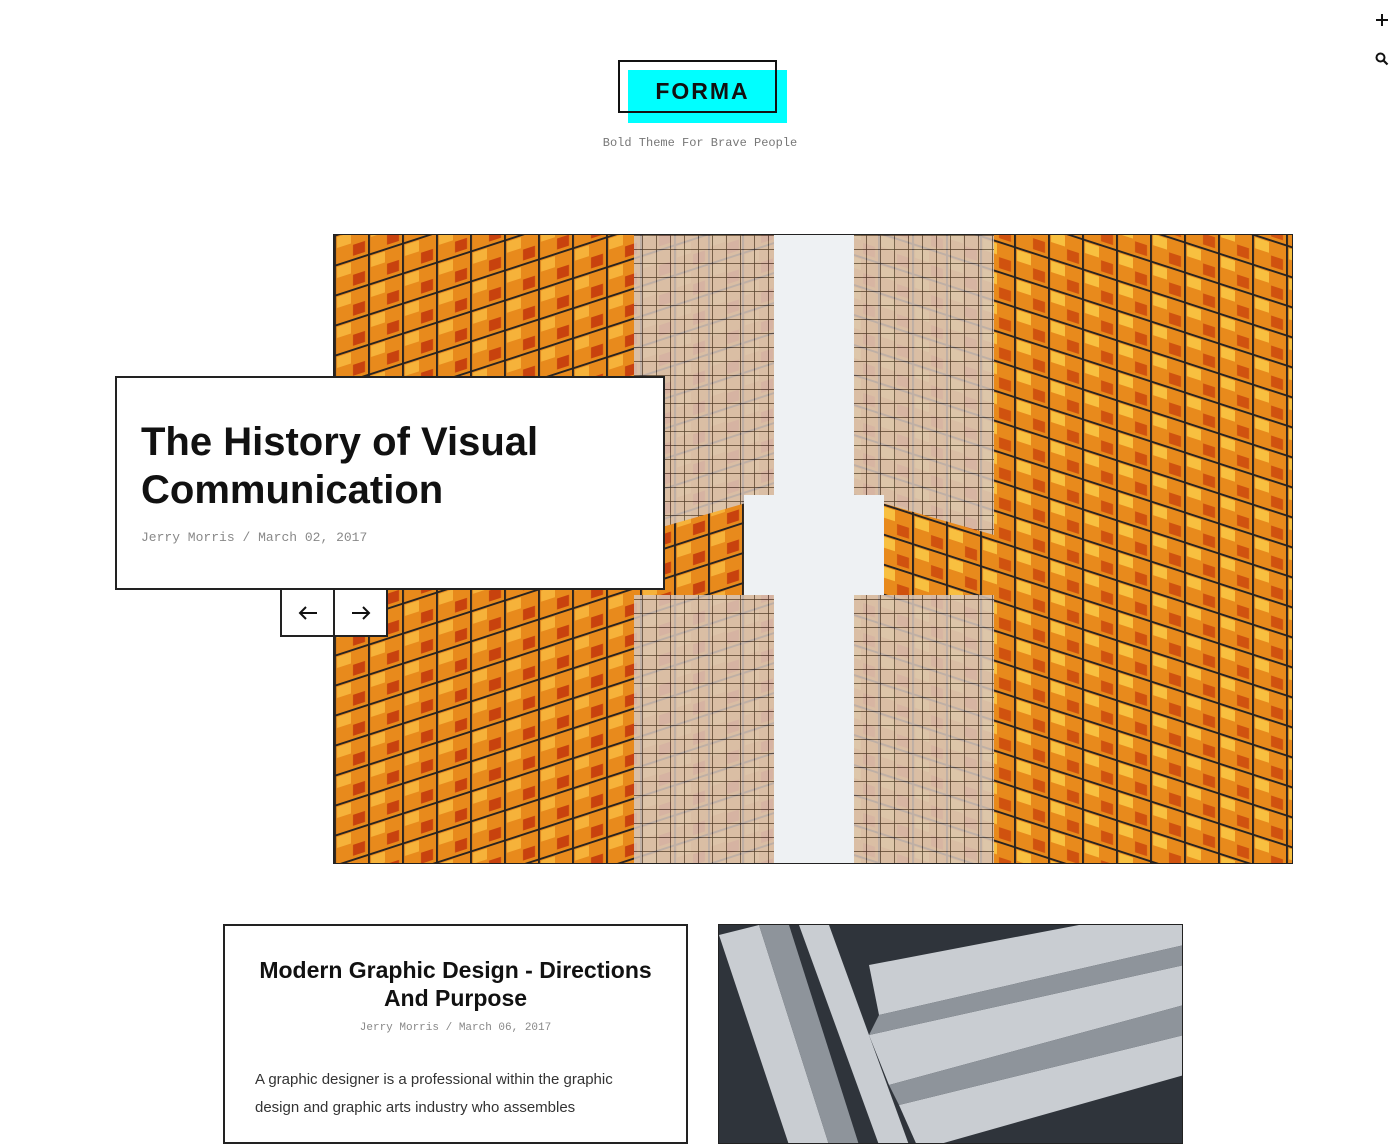 The width and height of the screenshot is (1400, 1144). I want to click on building-facade-photo, so click(950, 1034).